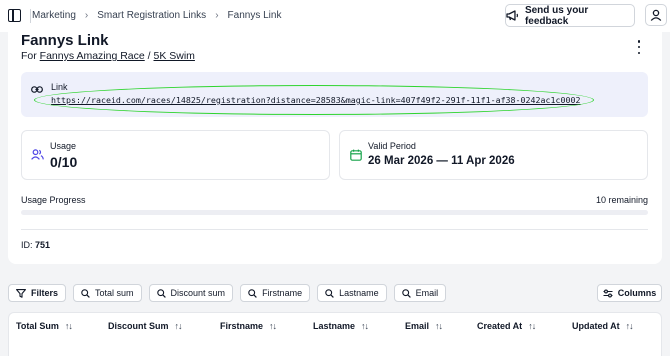 This screenshot has width=670, height=356. What do you see at coordinates (59, 87) in the screenshot?
I see `link-label: Link` at bounding box center [59, 87].